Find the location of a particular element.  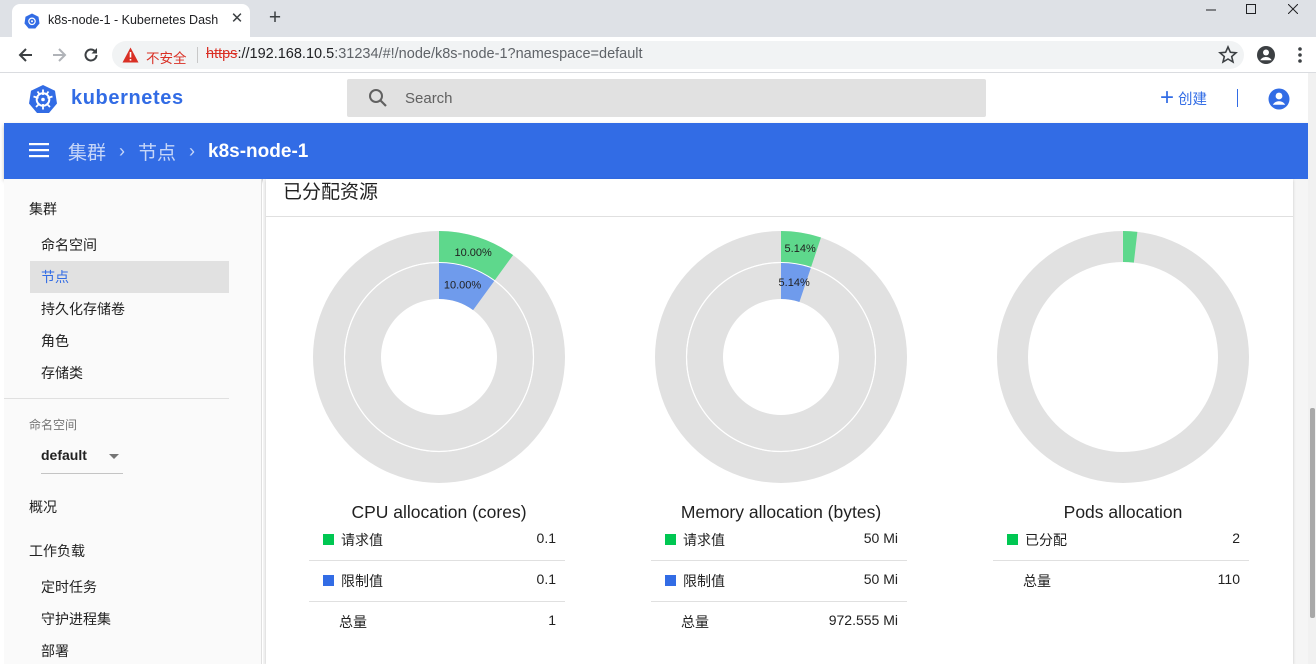

plus-icon: + is located at coordinates (1167, 97).